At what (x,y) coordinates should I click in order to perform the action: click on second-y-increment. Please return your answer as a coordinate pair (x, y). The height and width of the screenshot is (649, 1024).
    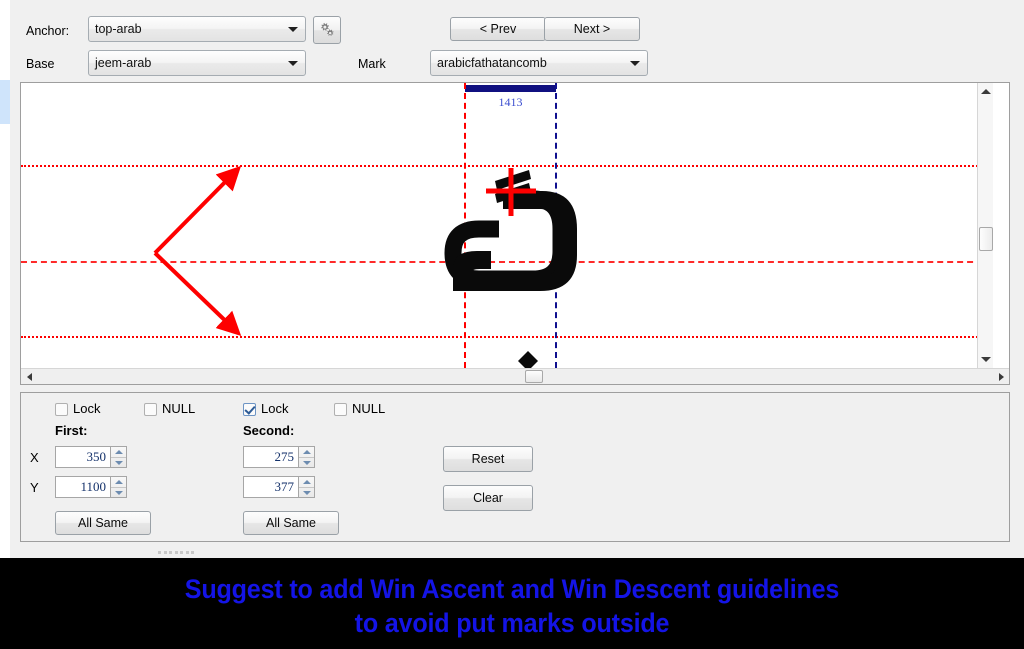
    Looking at the image, I should click on (306, 482).